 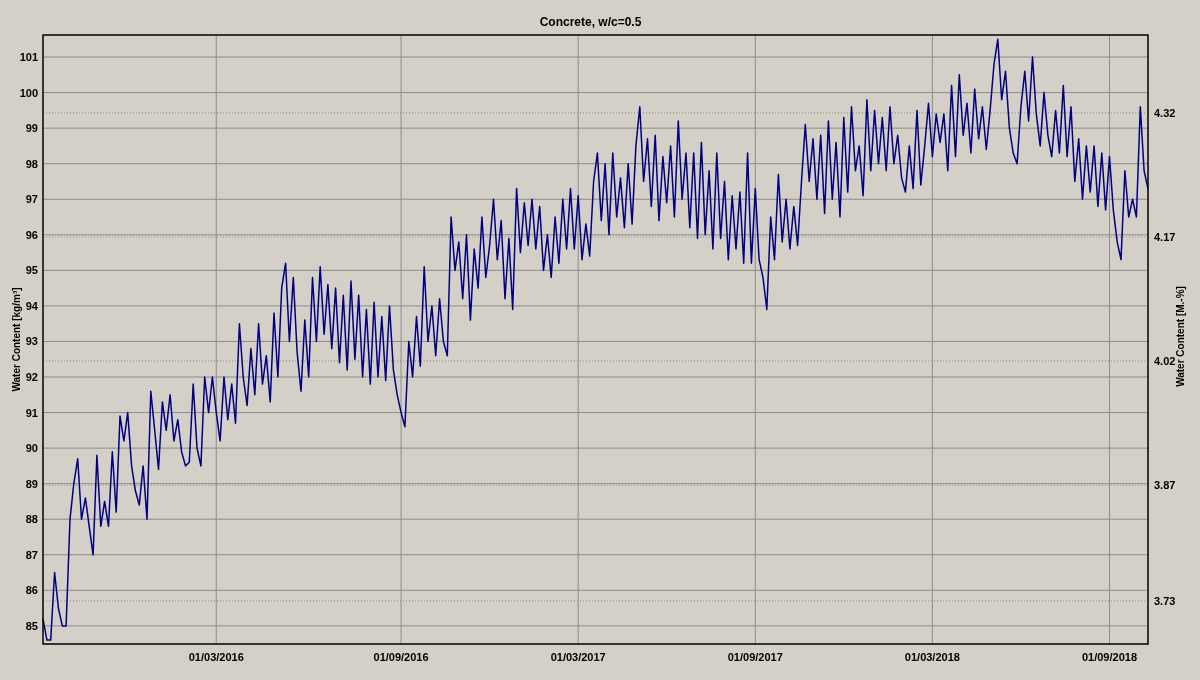 I want to click on axis-tick-label: 01/09/2017, so click(x=755, y=657).